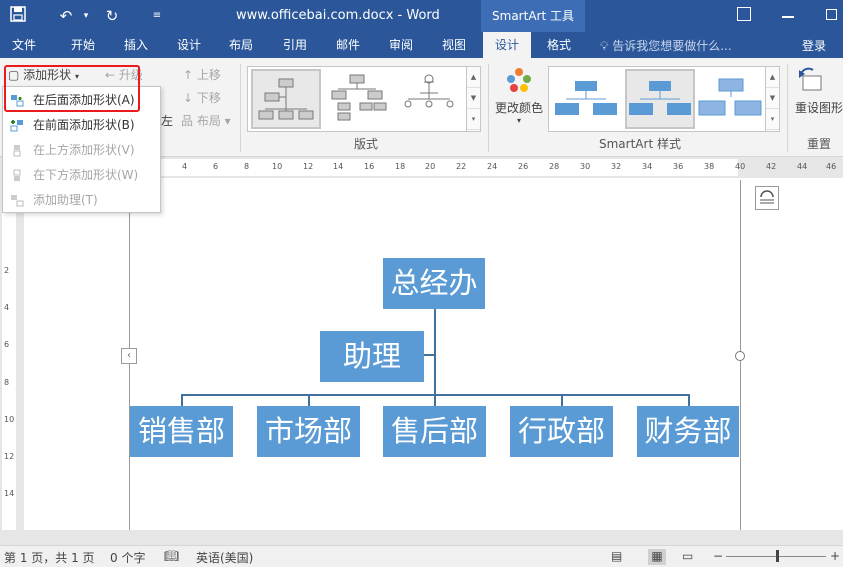 Image resolution: width=843 pixels, height=567 pixels. Describe the element at coordinates (585, 166) in the screenshot. I see `ruler-tick: 30` at that location.